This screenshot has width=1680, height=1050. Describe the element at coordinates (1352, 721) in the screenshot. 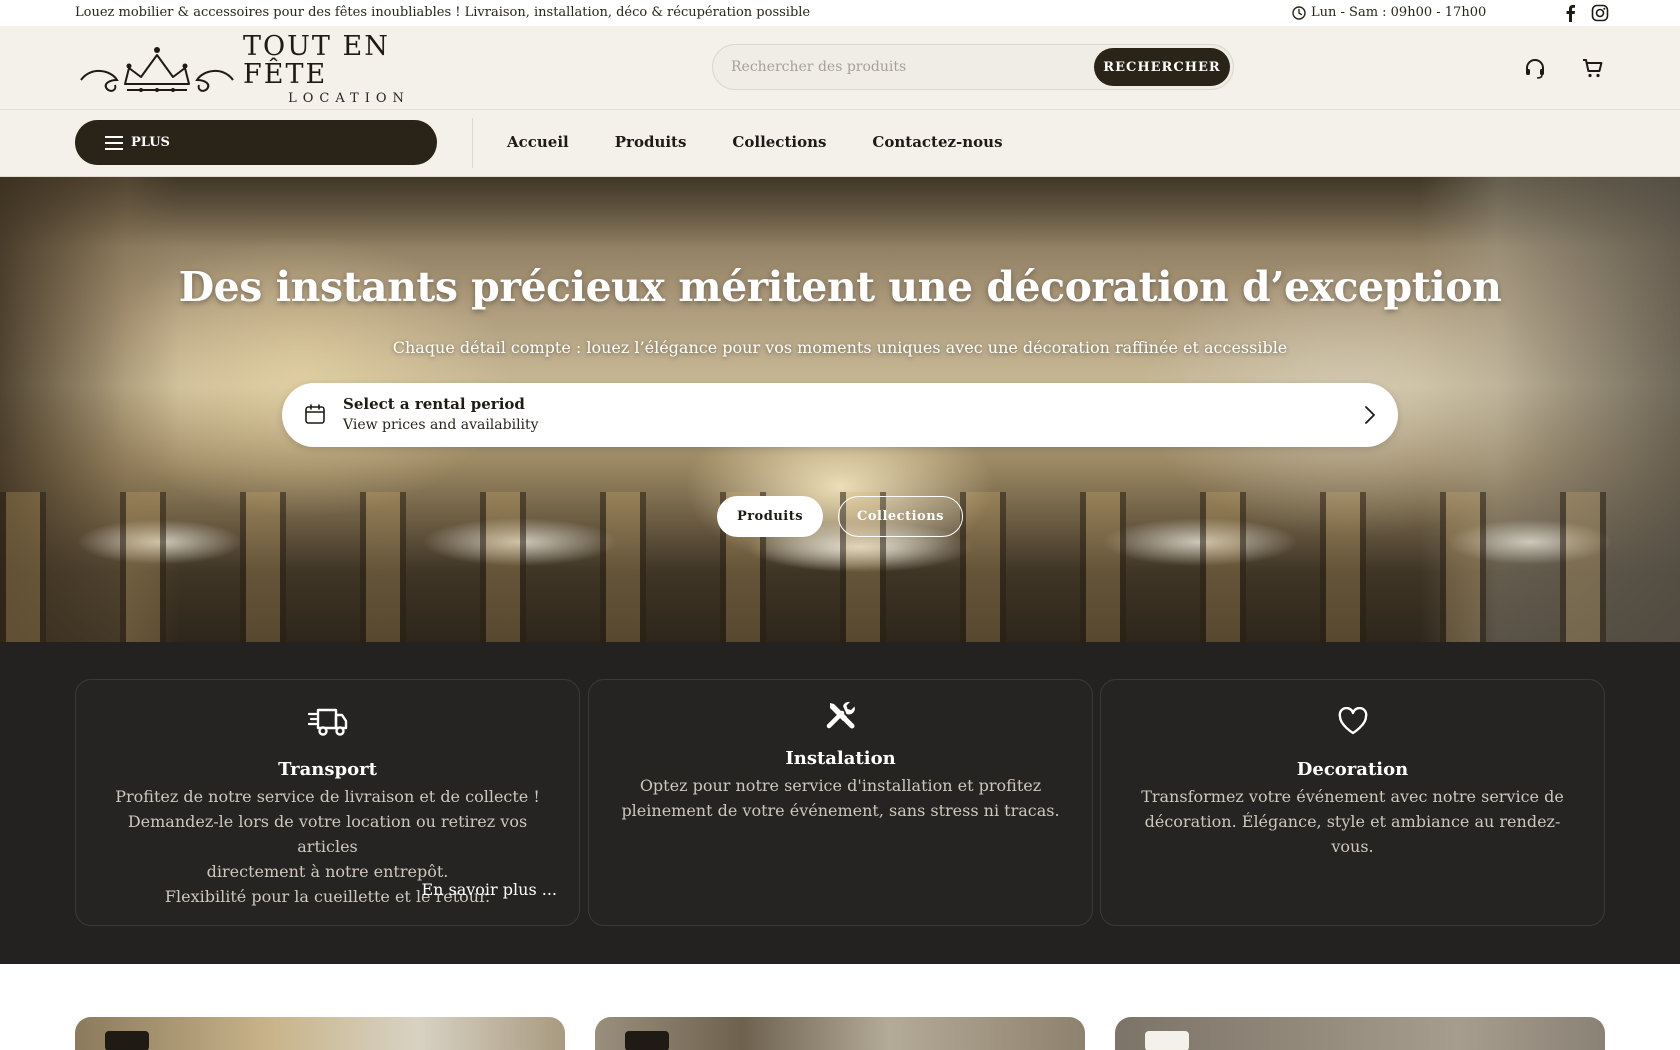

I see `heart-icon` at that location.